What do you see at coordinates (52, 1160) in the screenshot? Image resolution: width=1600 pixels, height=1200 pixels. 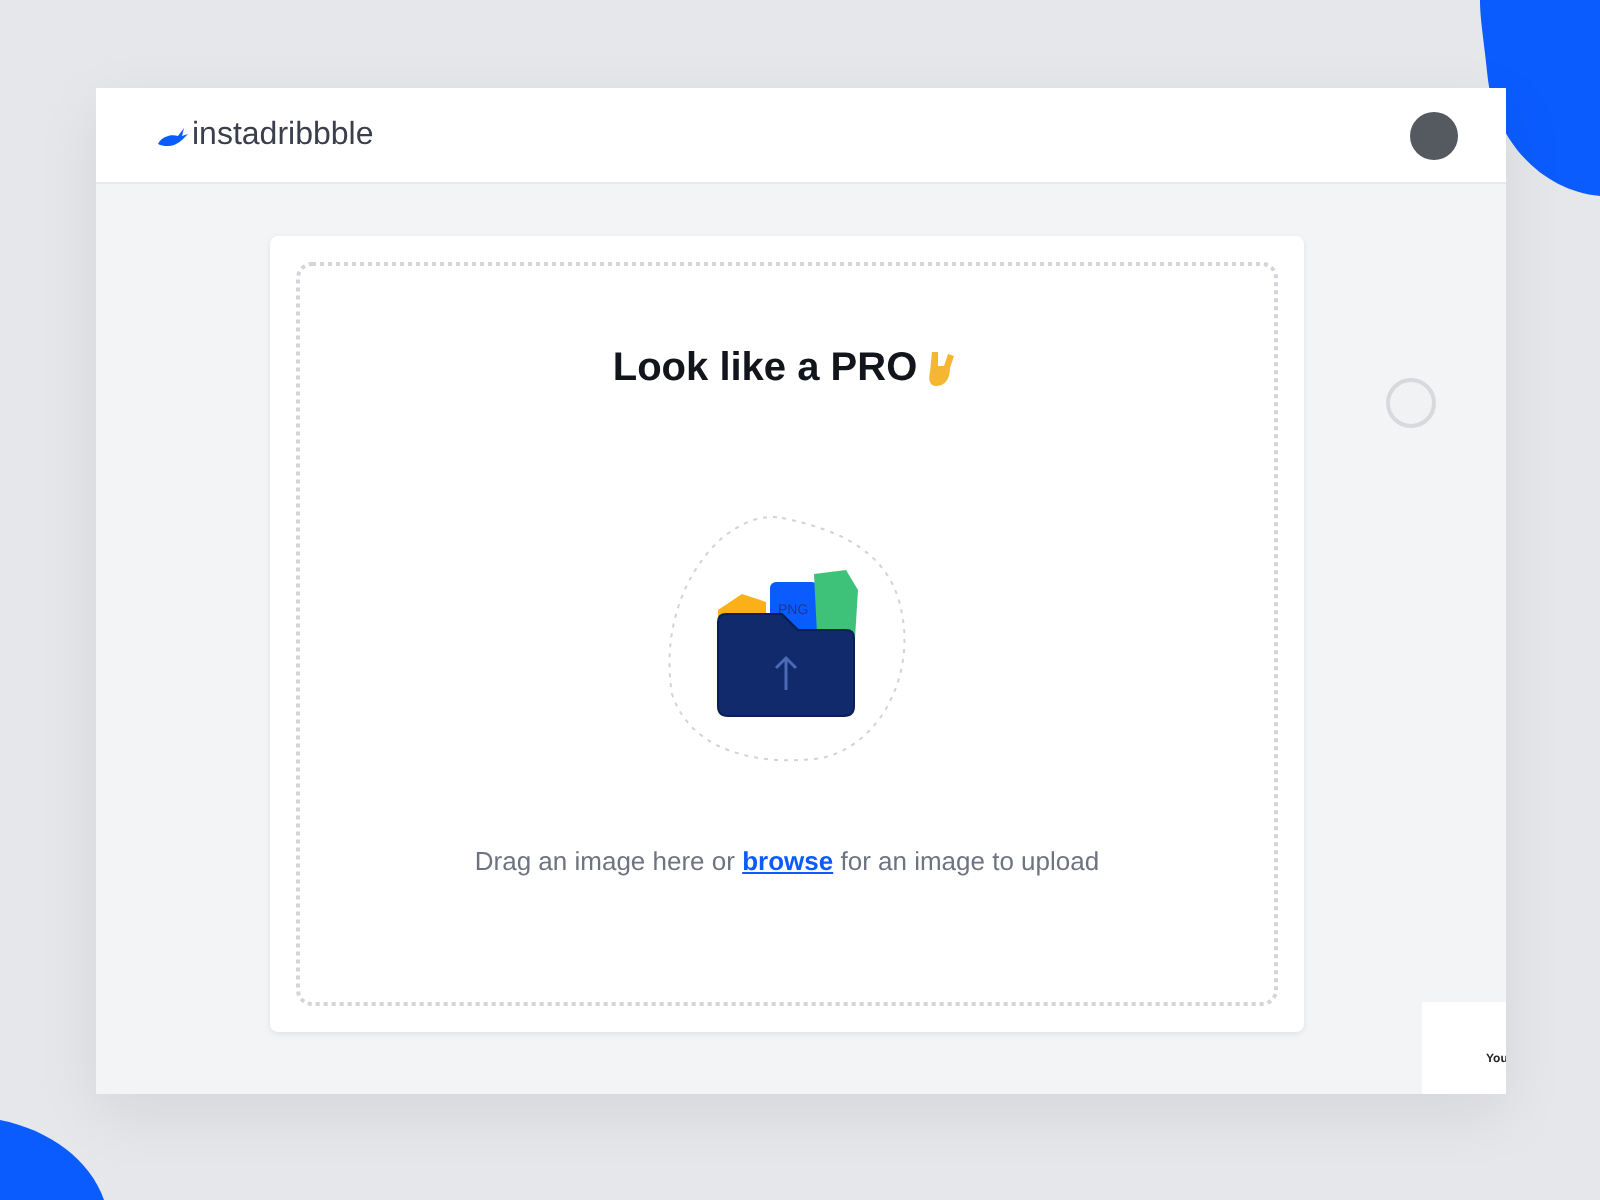 I see `blob-shape` at bounding box center [52, 1160].